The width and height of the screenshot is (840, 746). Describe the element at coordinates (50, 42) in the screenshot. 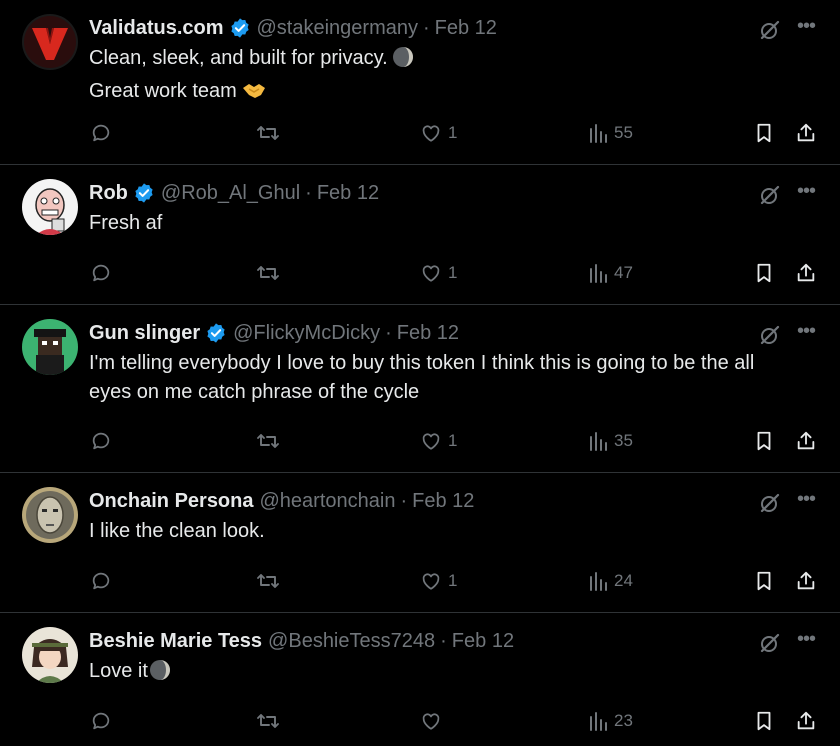

I see `red-v-logo-avatar` at that location.